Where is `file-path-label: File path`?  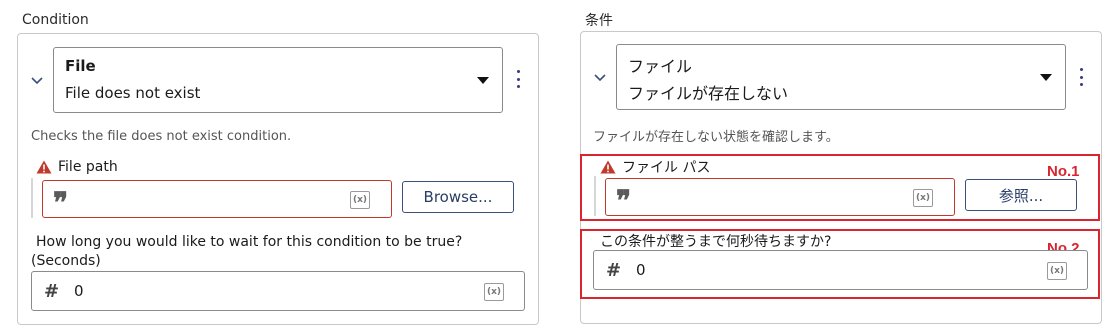
file-path-label: File path is located at coordinates (77, 167).